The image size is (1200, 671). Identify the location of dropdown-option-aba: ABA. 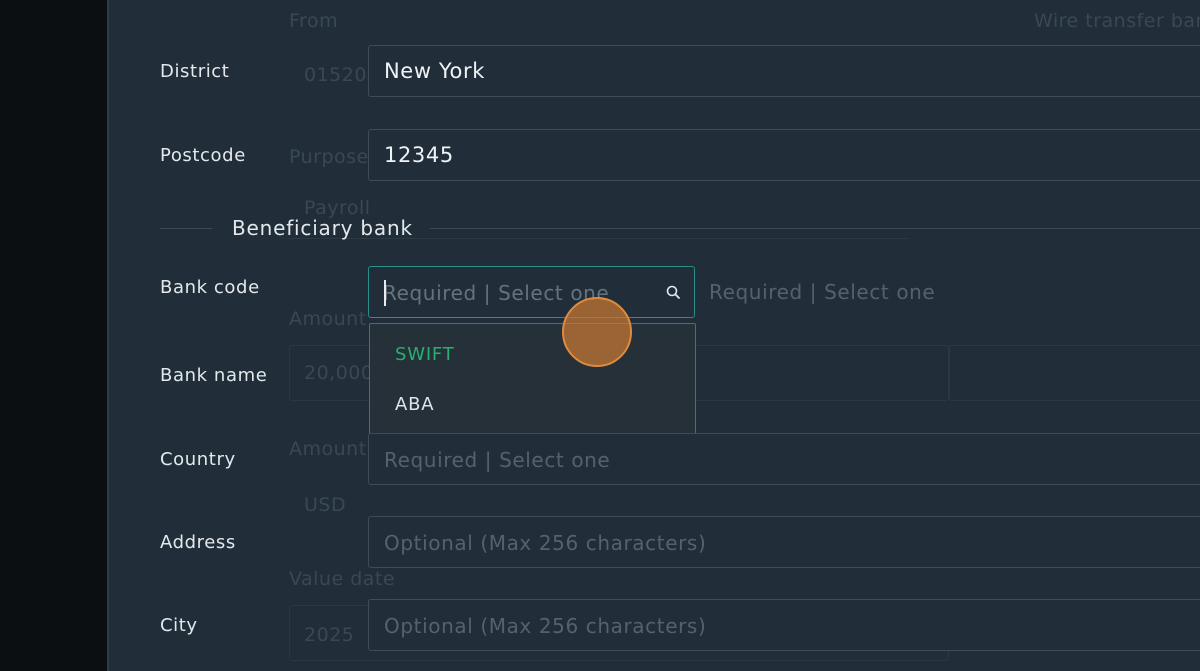
(532, 405).